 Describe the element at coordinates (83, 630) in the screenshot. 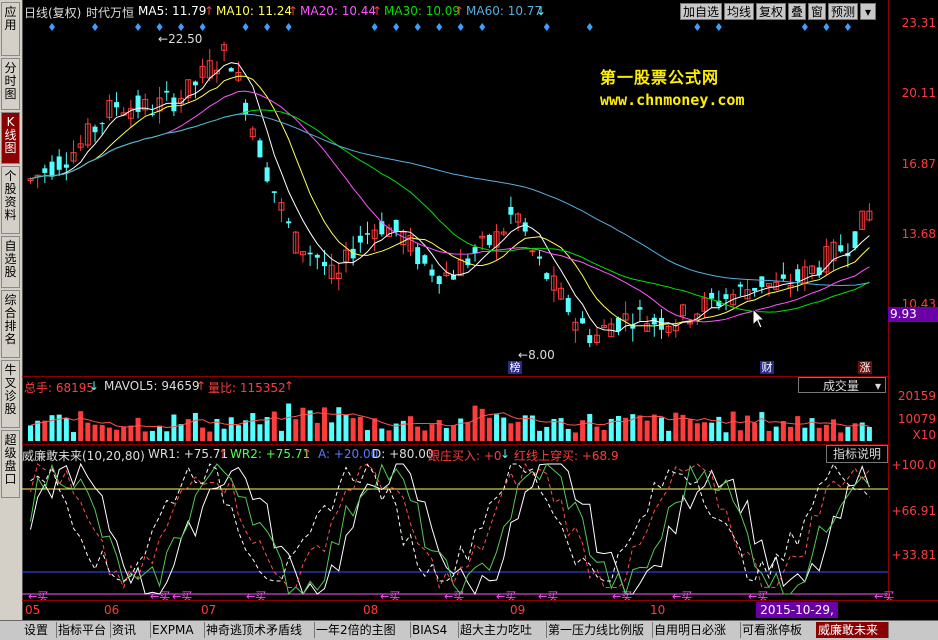

I see `bottom-tab-indicator-platform: 指标平台` at that location.